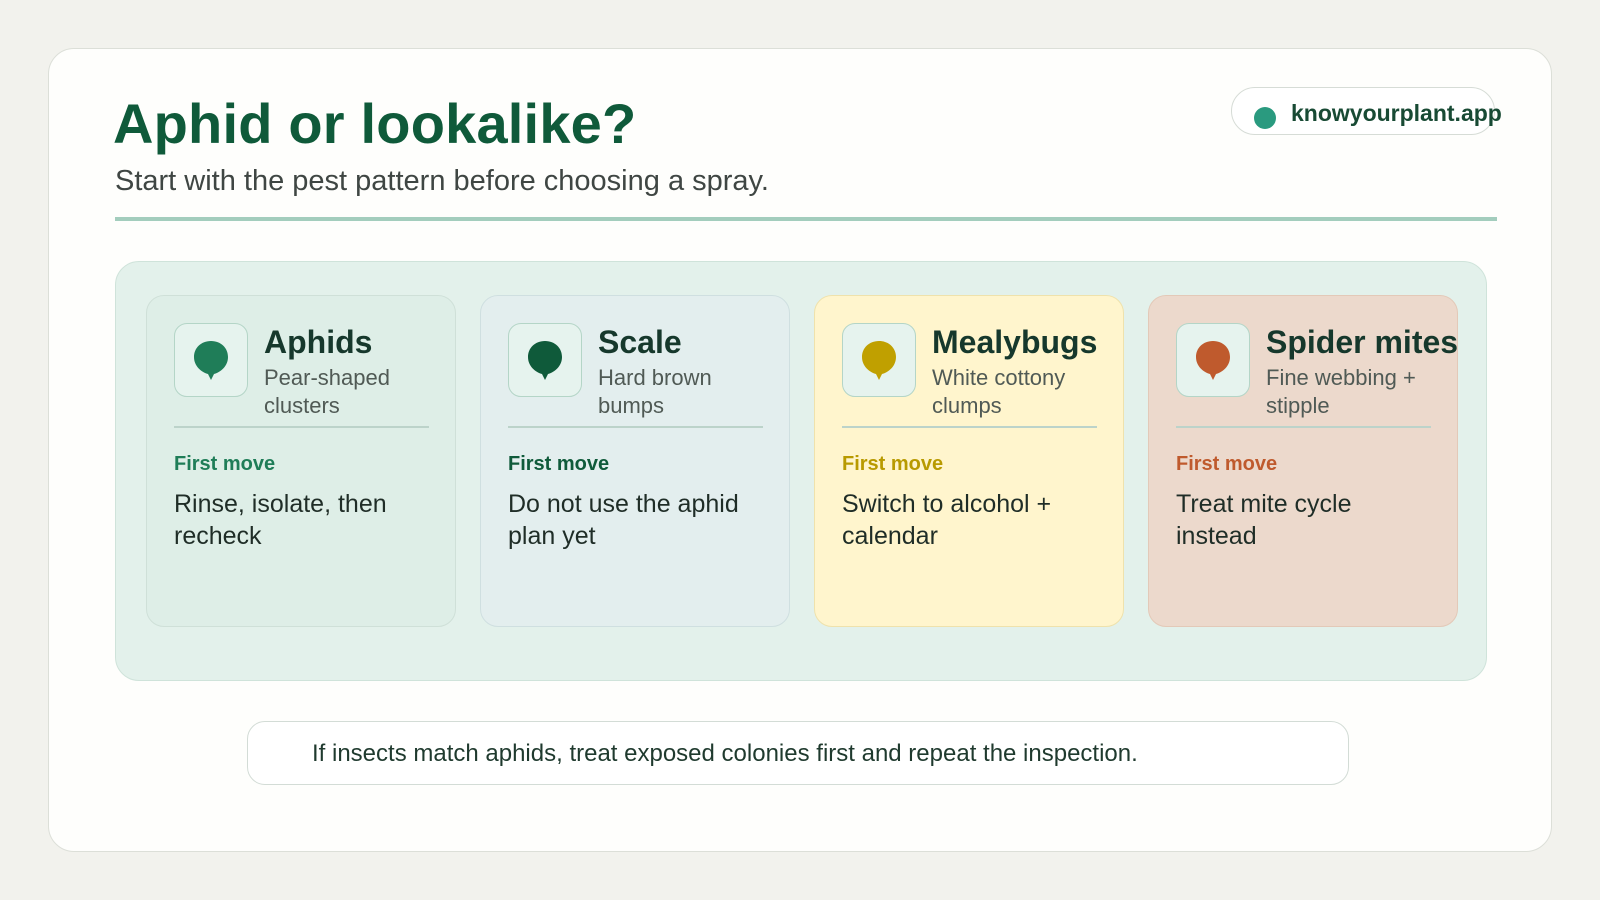 This screenshot has height=900, width=1600. I want to click on pest-hint: Fine webbing + stipple, so click(1341, 391).